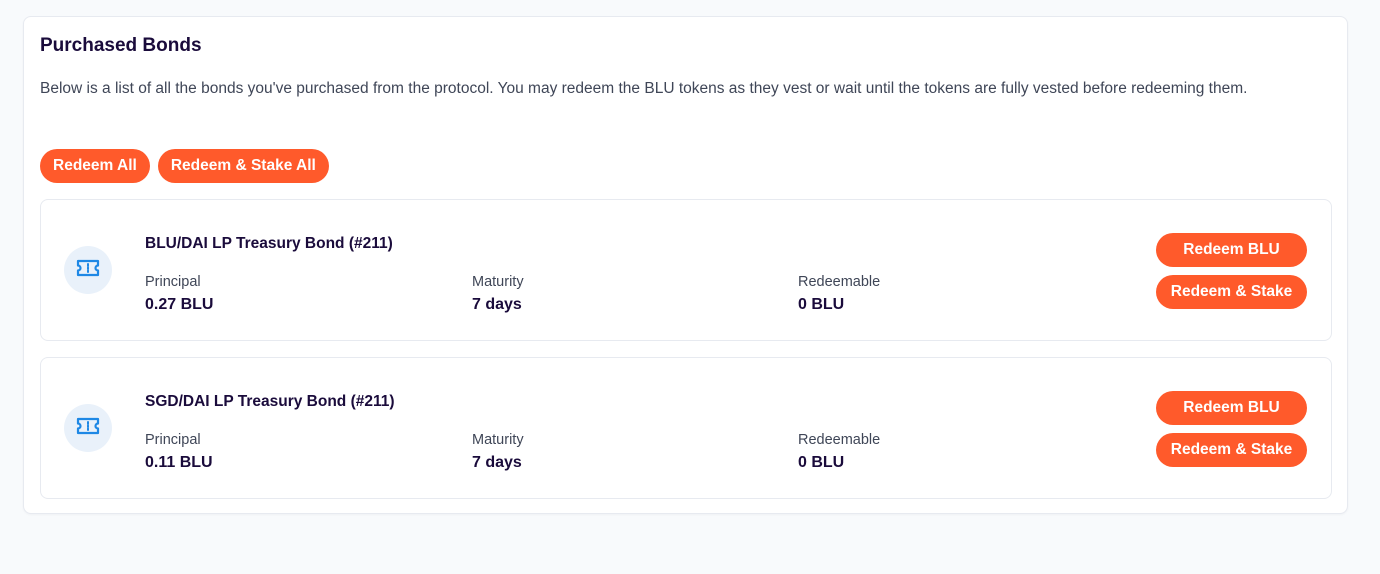  Describe the element at coordinates (179, 462) in the screenshot. I see `principal-value: 0.11 BLU` at that location.